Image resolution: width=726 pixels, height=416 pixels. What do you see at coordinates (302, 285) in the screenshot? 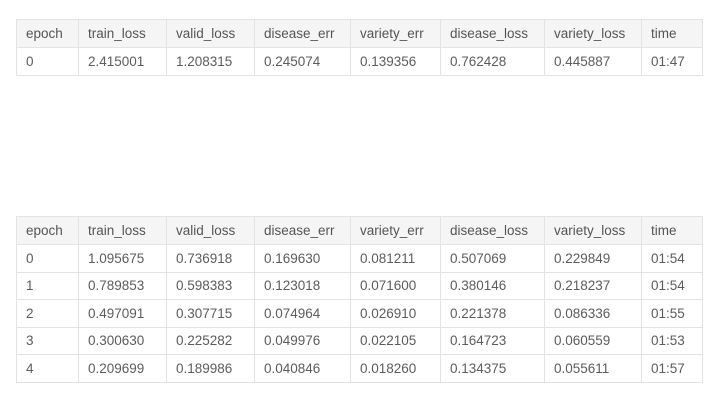
I see `cell-disease-err: 0.123018` at bounding box center [302, 285].